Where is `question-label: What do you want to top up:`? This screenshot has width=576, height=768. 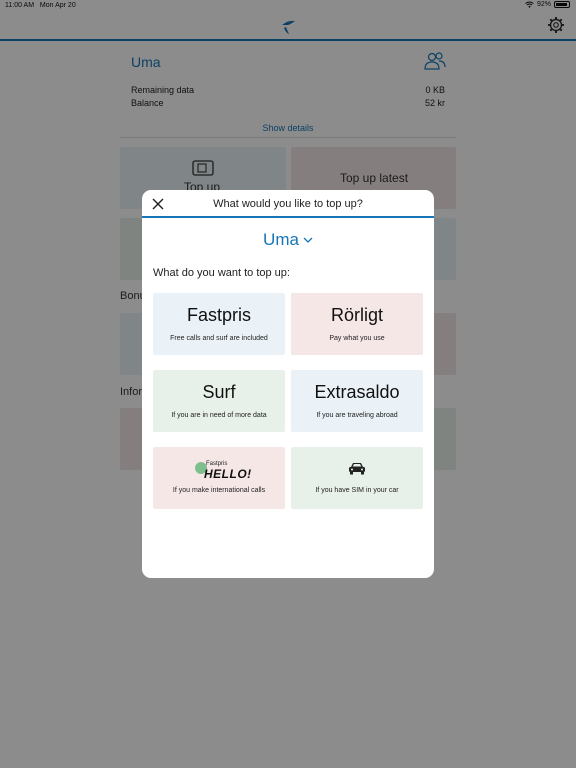 question-label: What do you want to top up: is located at coordinates (221, 273).